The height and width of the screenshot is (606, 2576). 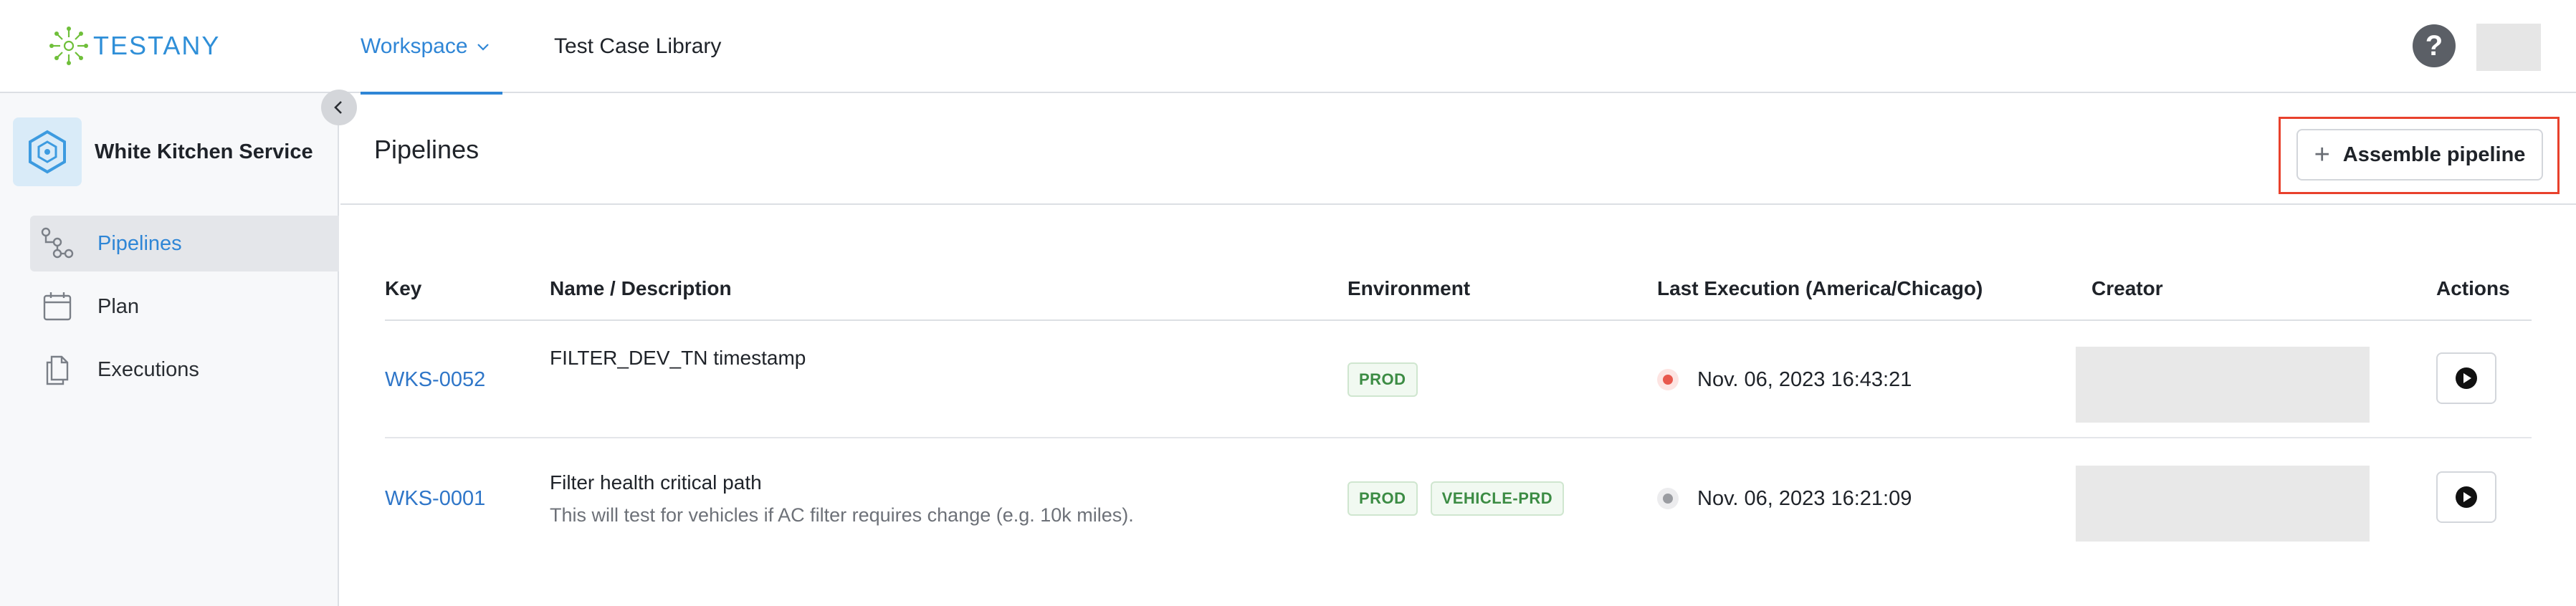 I want to click on environment-cell: PROD VEHICLE-PRD, so click(x=1462, y=498).